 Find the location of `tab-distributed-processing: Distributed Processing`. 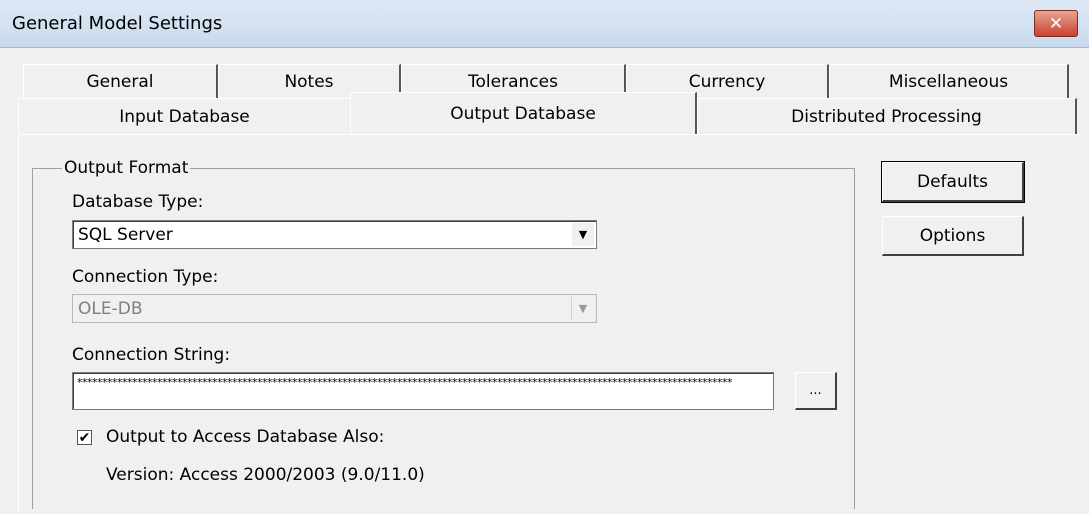

tab-distributed-processing: Distributed Processing is located at coordinates (887, 116).